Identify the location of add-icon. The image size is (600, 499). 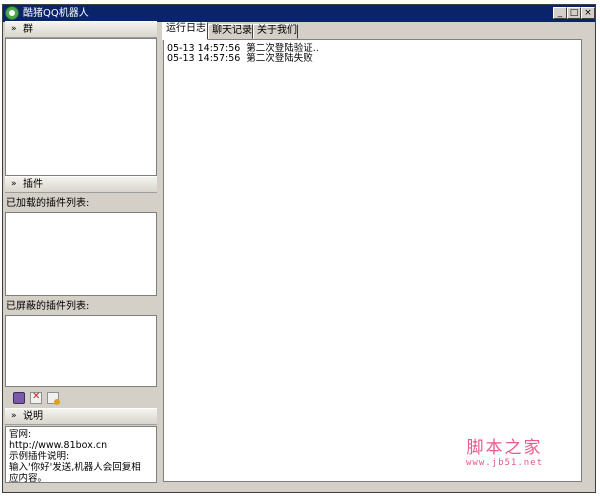
(53, 398).